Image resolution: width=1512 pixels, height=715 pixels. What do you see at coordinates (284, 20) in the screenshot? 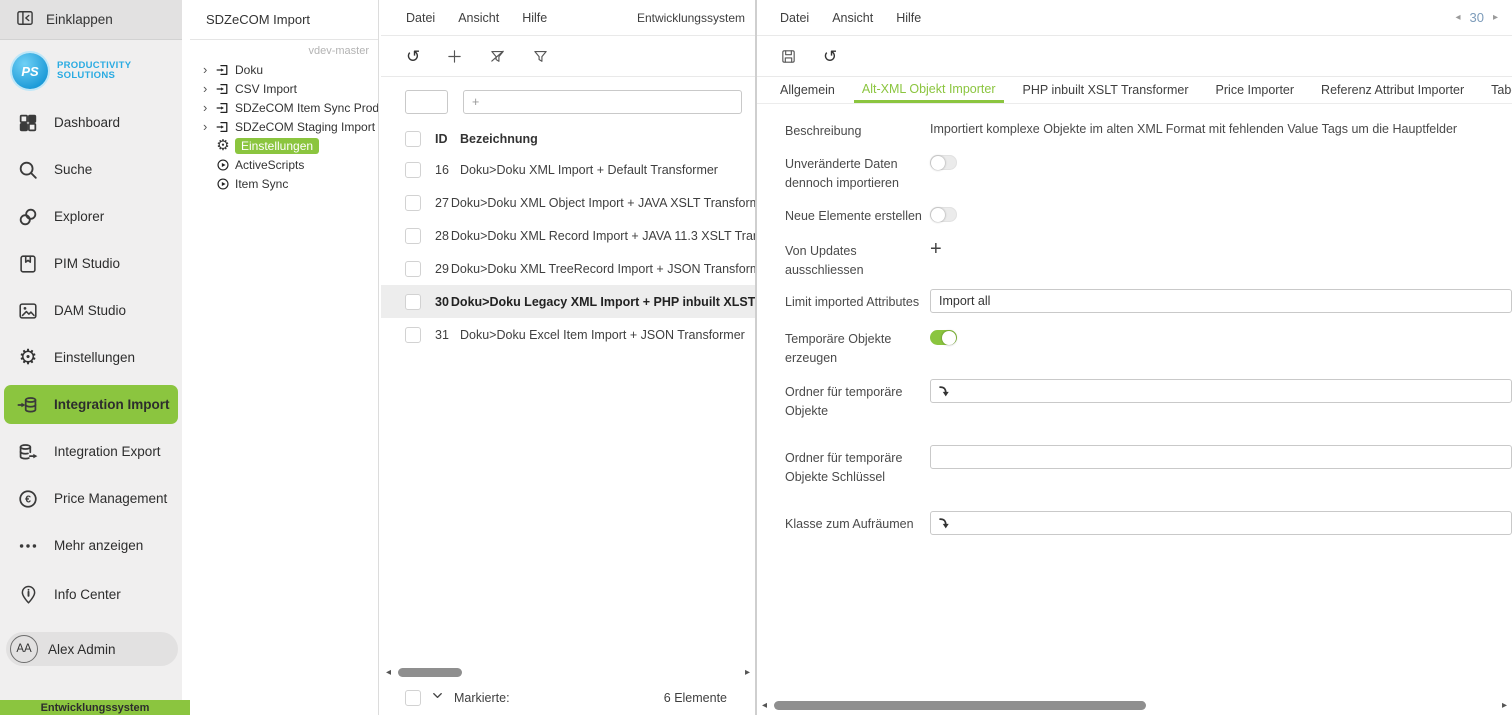
I see `tree-panel-title: SDZeCOM Import` at bounding box center [284, 20].